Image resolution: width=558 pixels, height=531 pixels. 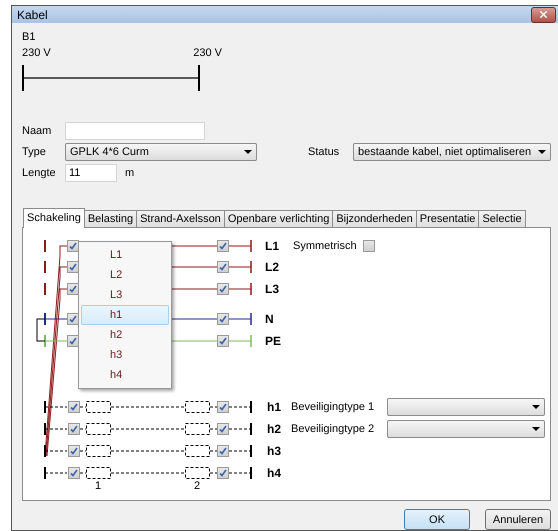 I want to click on position-number: 2, so click(x=197, y=486).